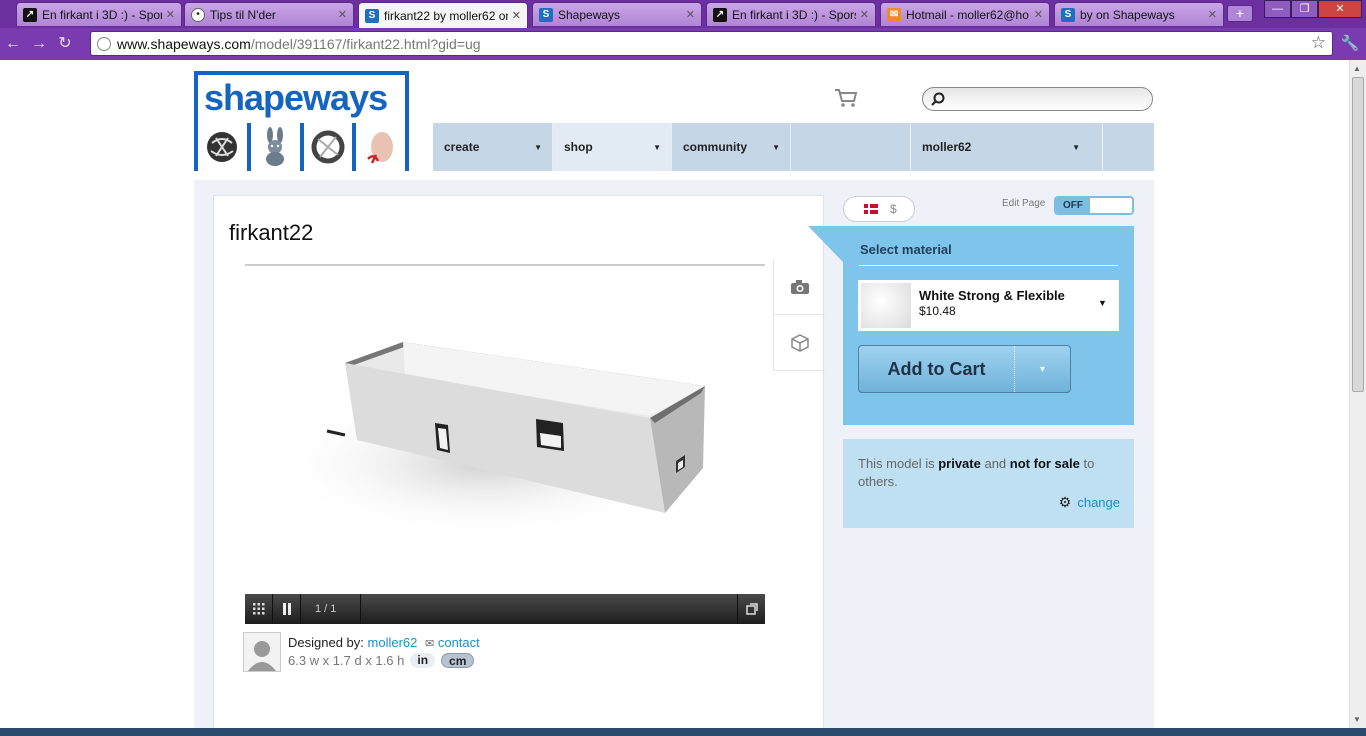 The height and width of the screenshot is (736, 1366). I want to click on nav-label: shop, so click(578, 147).